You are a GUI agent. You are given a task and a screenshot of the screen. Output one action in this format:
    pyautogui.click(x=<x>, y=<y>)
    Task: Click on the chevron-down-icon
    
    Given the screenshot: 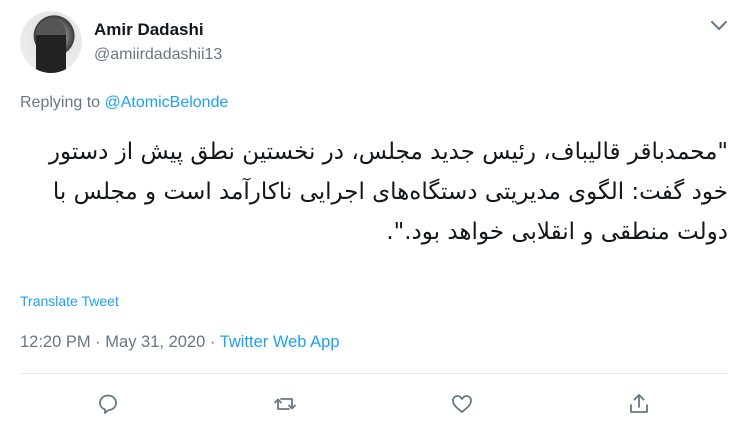 What is the action you would take?
    pyautogui.click(x=719, y=25)
    